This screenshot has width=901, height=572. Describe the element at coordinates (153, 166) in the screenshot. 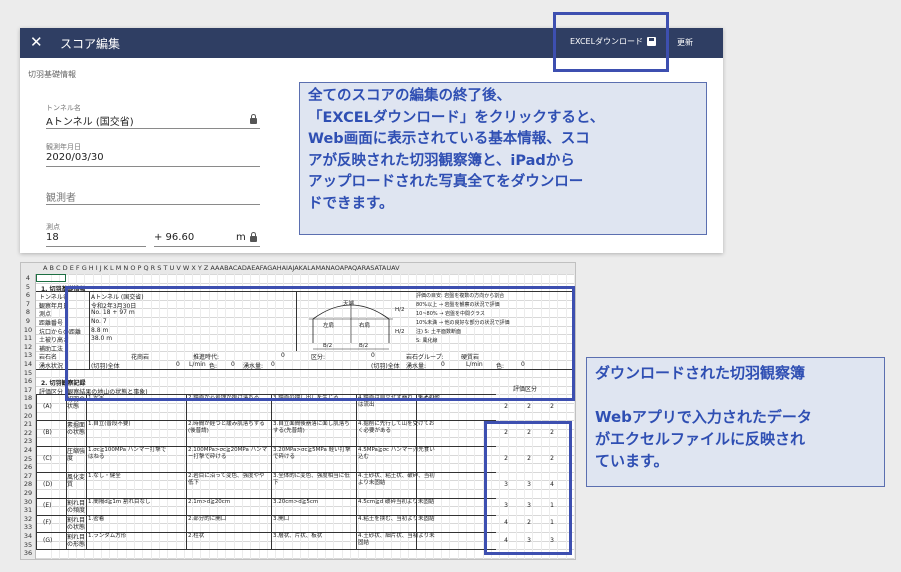

I see `date-underline` at that location.